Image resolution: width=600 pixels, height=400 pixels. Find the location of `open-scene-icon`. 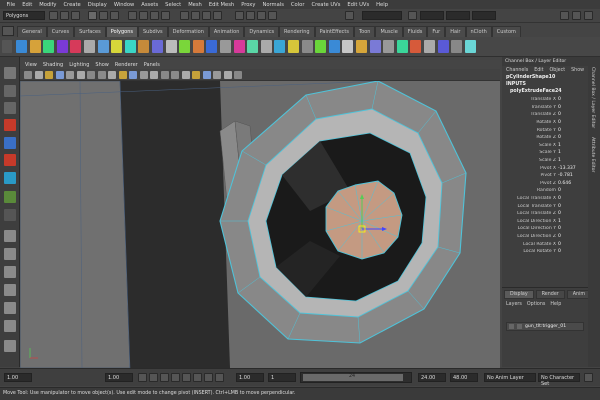

open-scene-icon is located at coordinates (64, 15).